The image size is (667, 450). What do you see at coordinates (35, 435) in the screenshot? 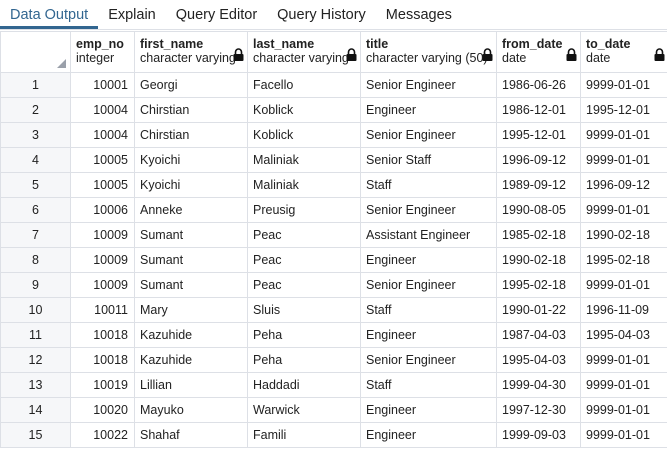
I see `row-number: 15` at bounding box center [35, 435].